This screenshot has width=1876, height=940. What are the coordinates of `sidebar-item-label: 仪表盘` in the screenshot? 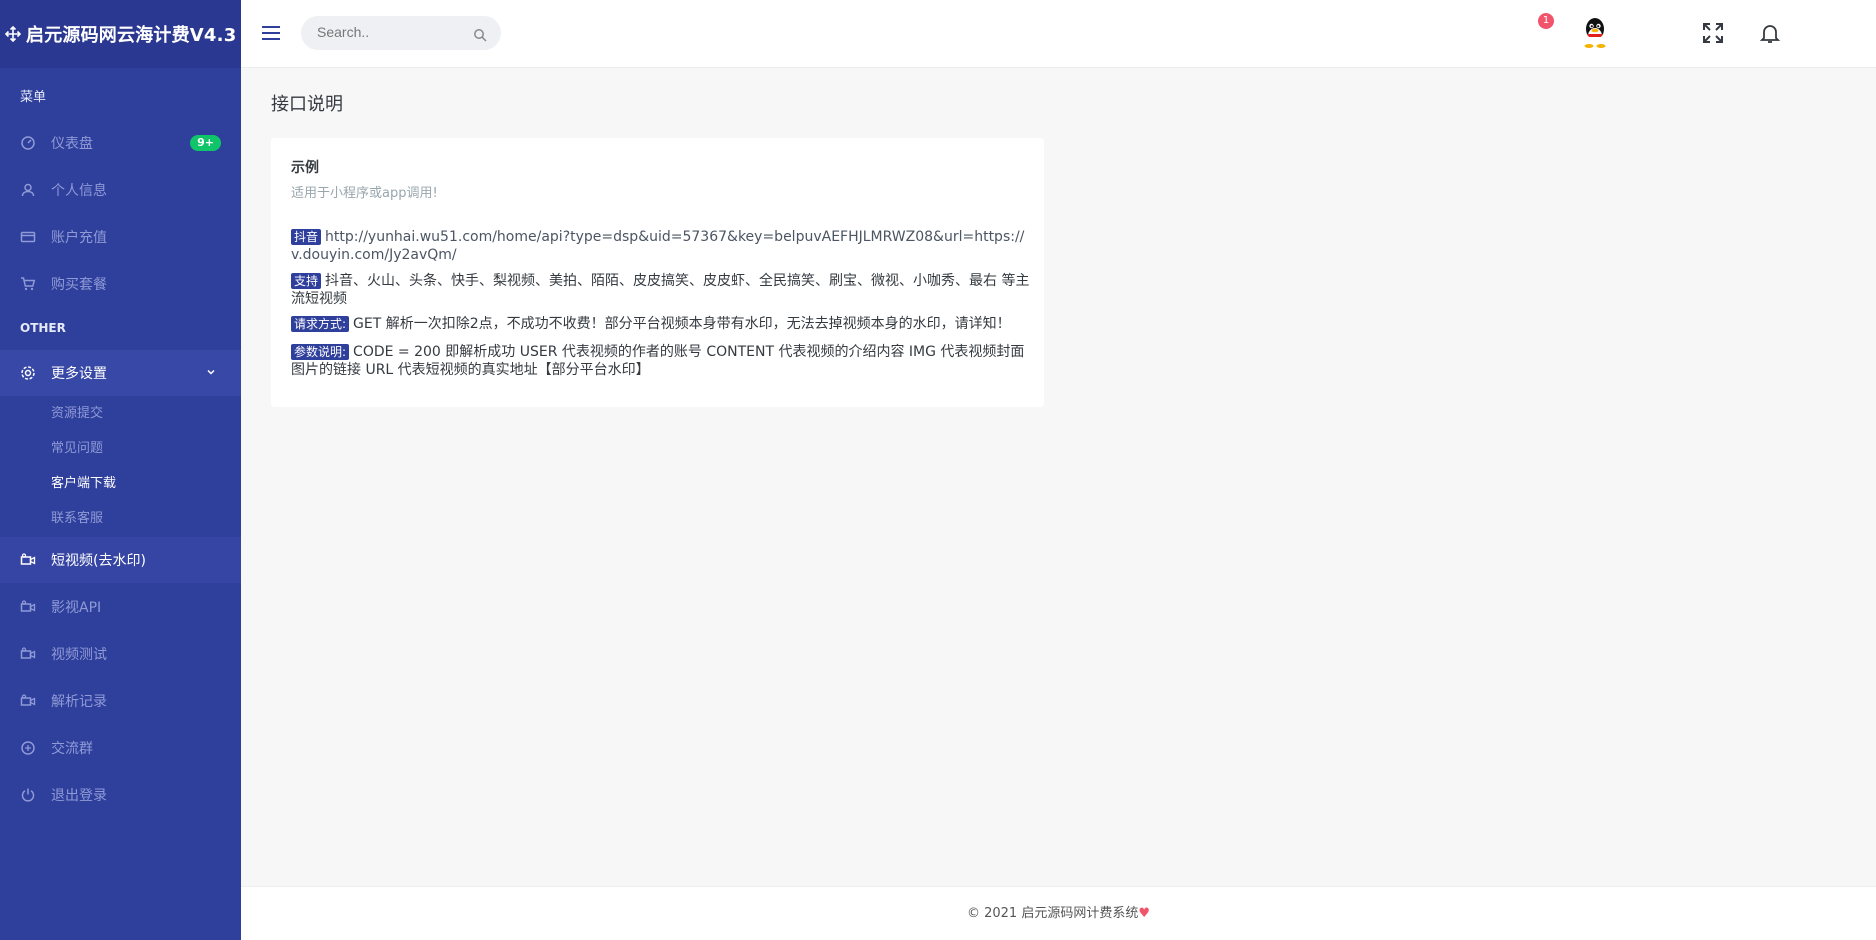 It's located at (72, 144).